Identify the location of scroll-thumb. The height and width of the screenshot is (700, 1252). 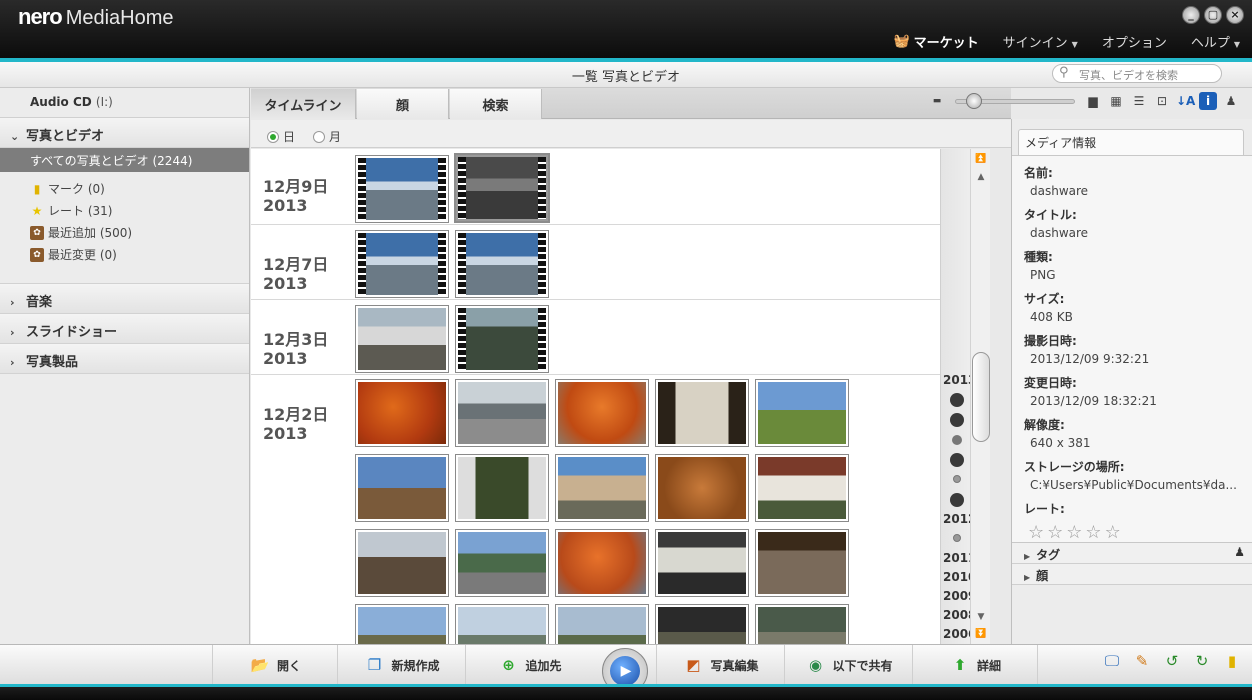
(981, 397).